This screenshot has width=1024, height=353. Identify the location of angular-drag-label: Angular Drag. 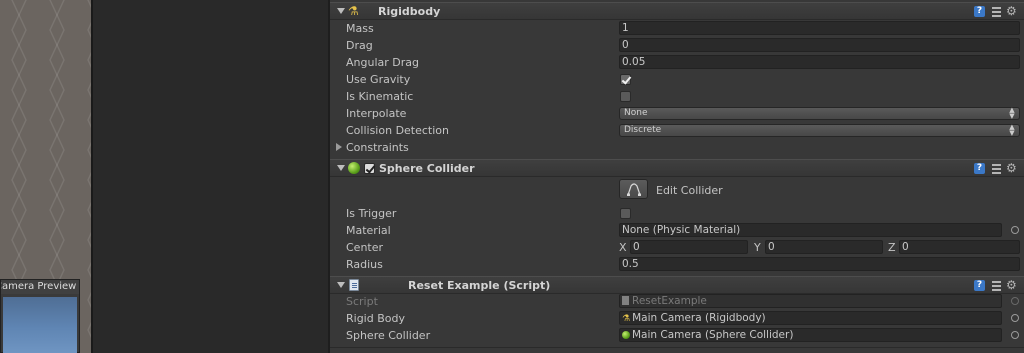
(382, 62).